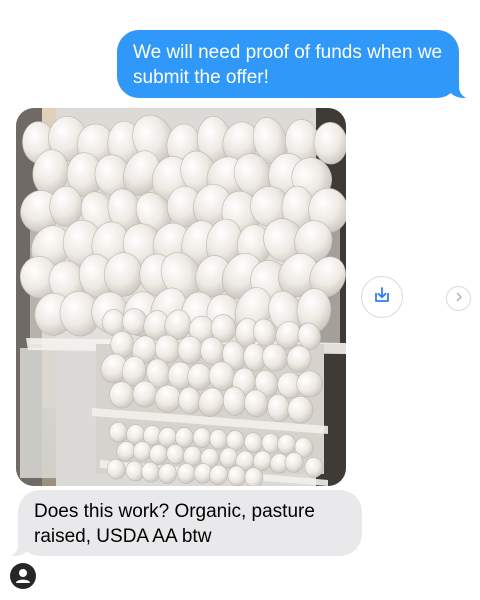 Image resolution: width=480 pixels, height=600 pixels. Describe the element at coordinates (23, 579) in the screenshot. I see `person-silhouette-icon` at that location.